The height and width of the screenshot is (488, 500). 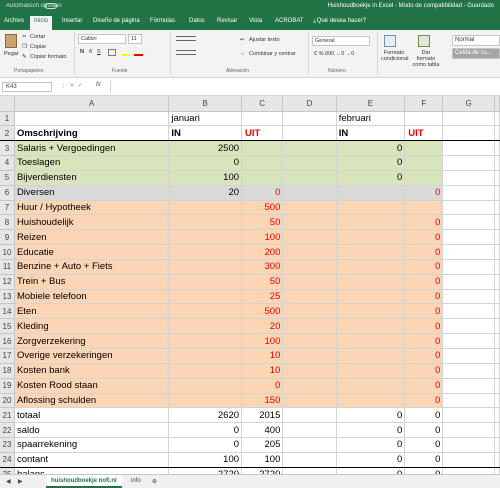 I want to click on cell-a9: Reizen, so click(x=92, y=237).